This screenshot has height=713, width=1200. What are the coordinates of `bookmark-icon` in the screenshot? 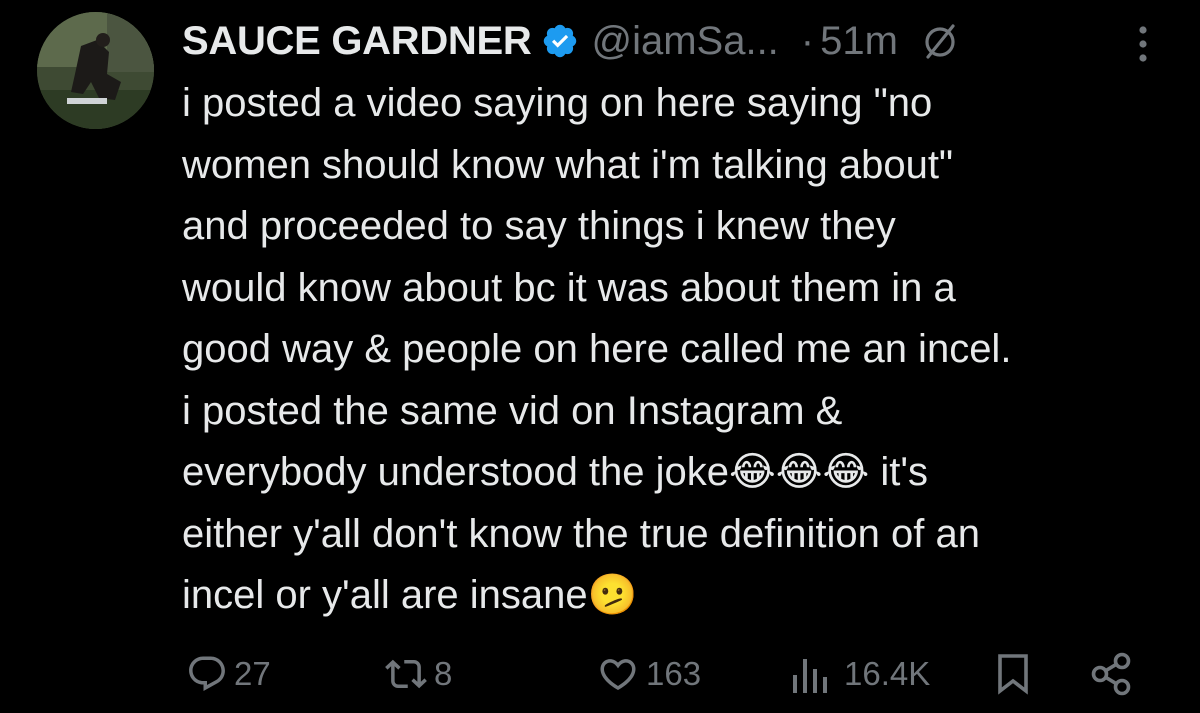 It's located at (1013, 674).